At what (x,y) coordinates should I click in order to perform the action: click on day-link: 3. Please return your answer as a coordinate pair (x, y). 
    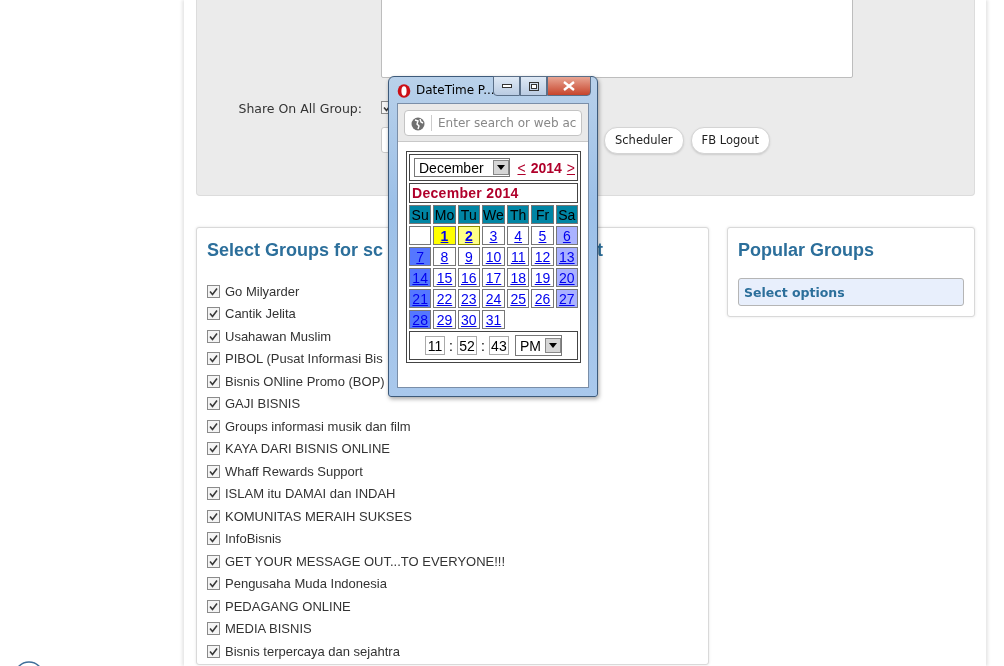
    Looking at the image, I should click on (493, 235).